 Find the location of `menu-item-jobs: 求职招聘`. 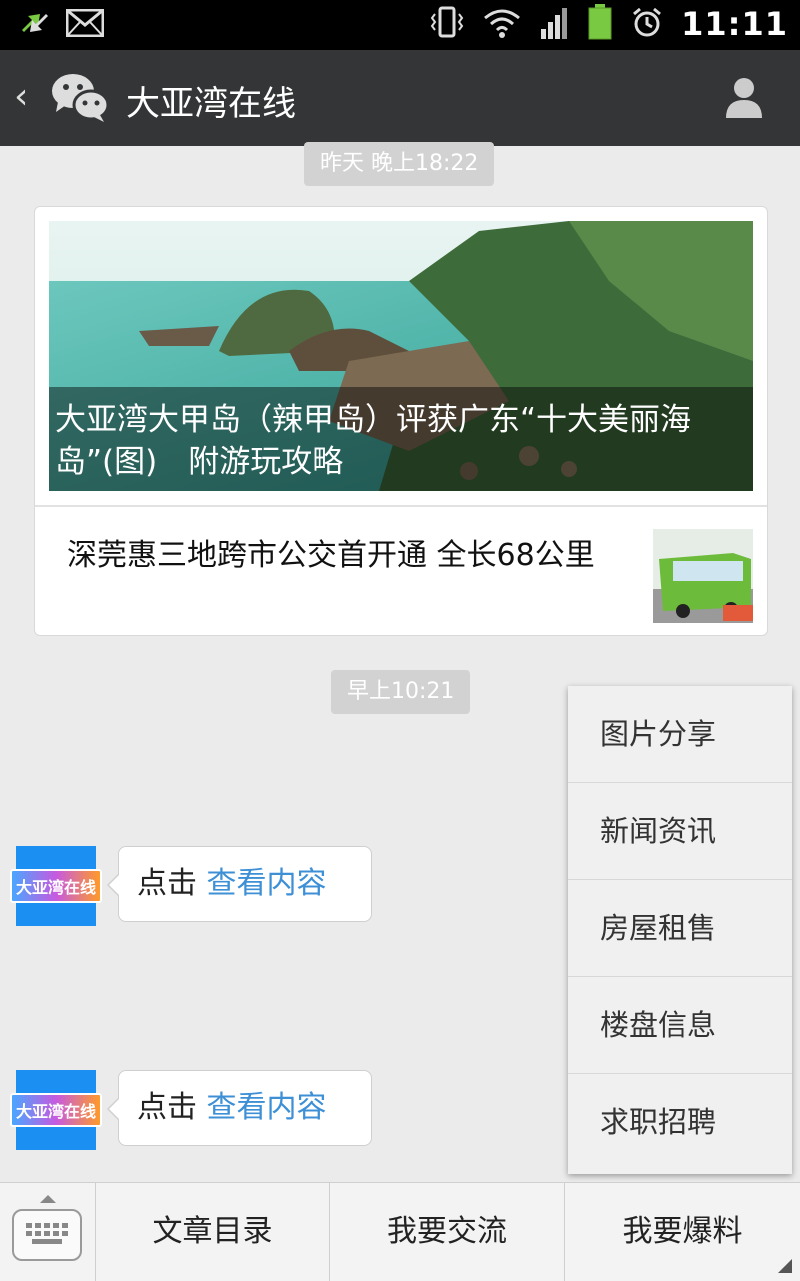

menu-item-jobs: 求职招聘 is located at coordinates (680, 1122).